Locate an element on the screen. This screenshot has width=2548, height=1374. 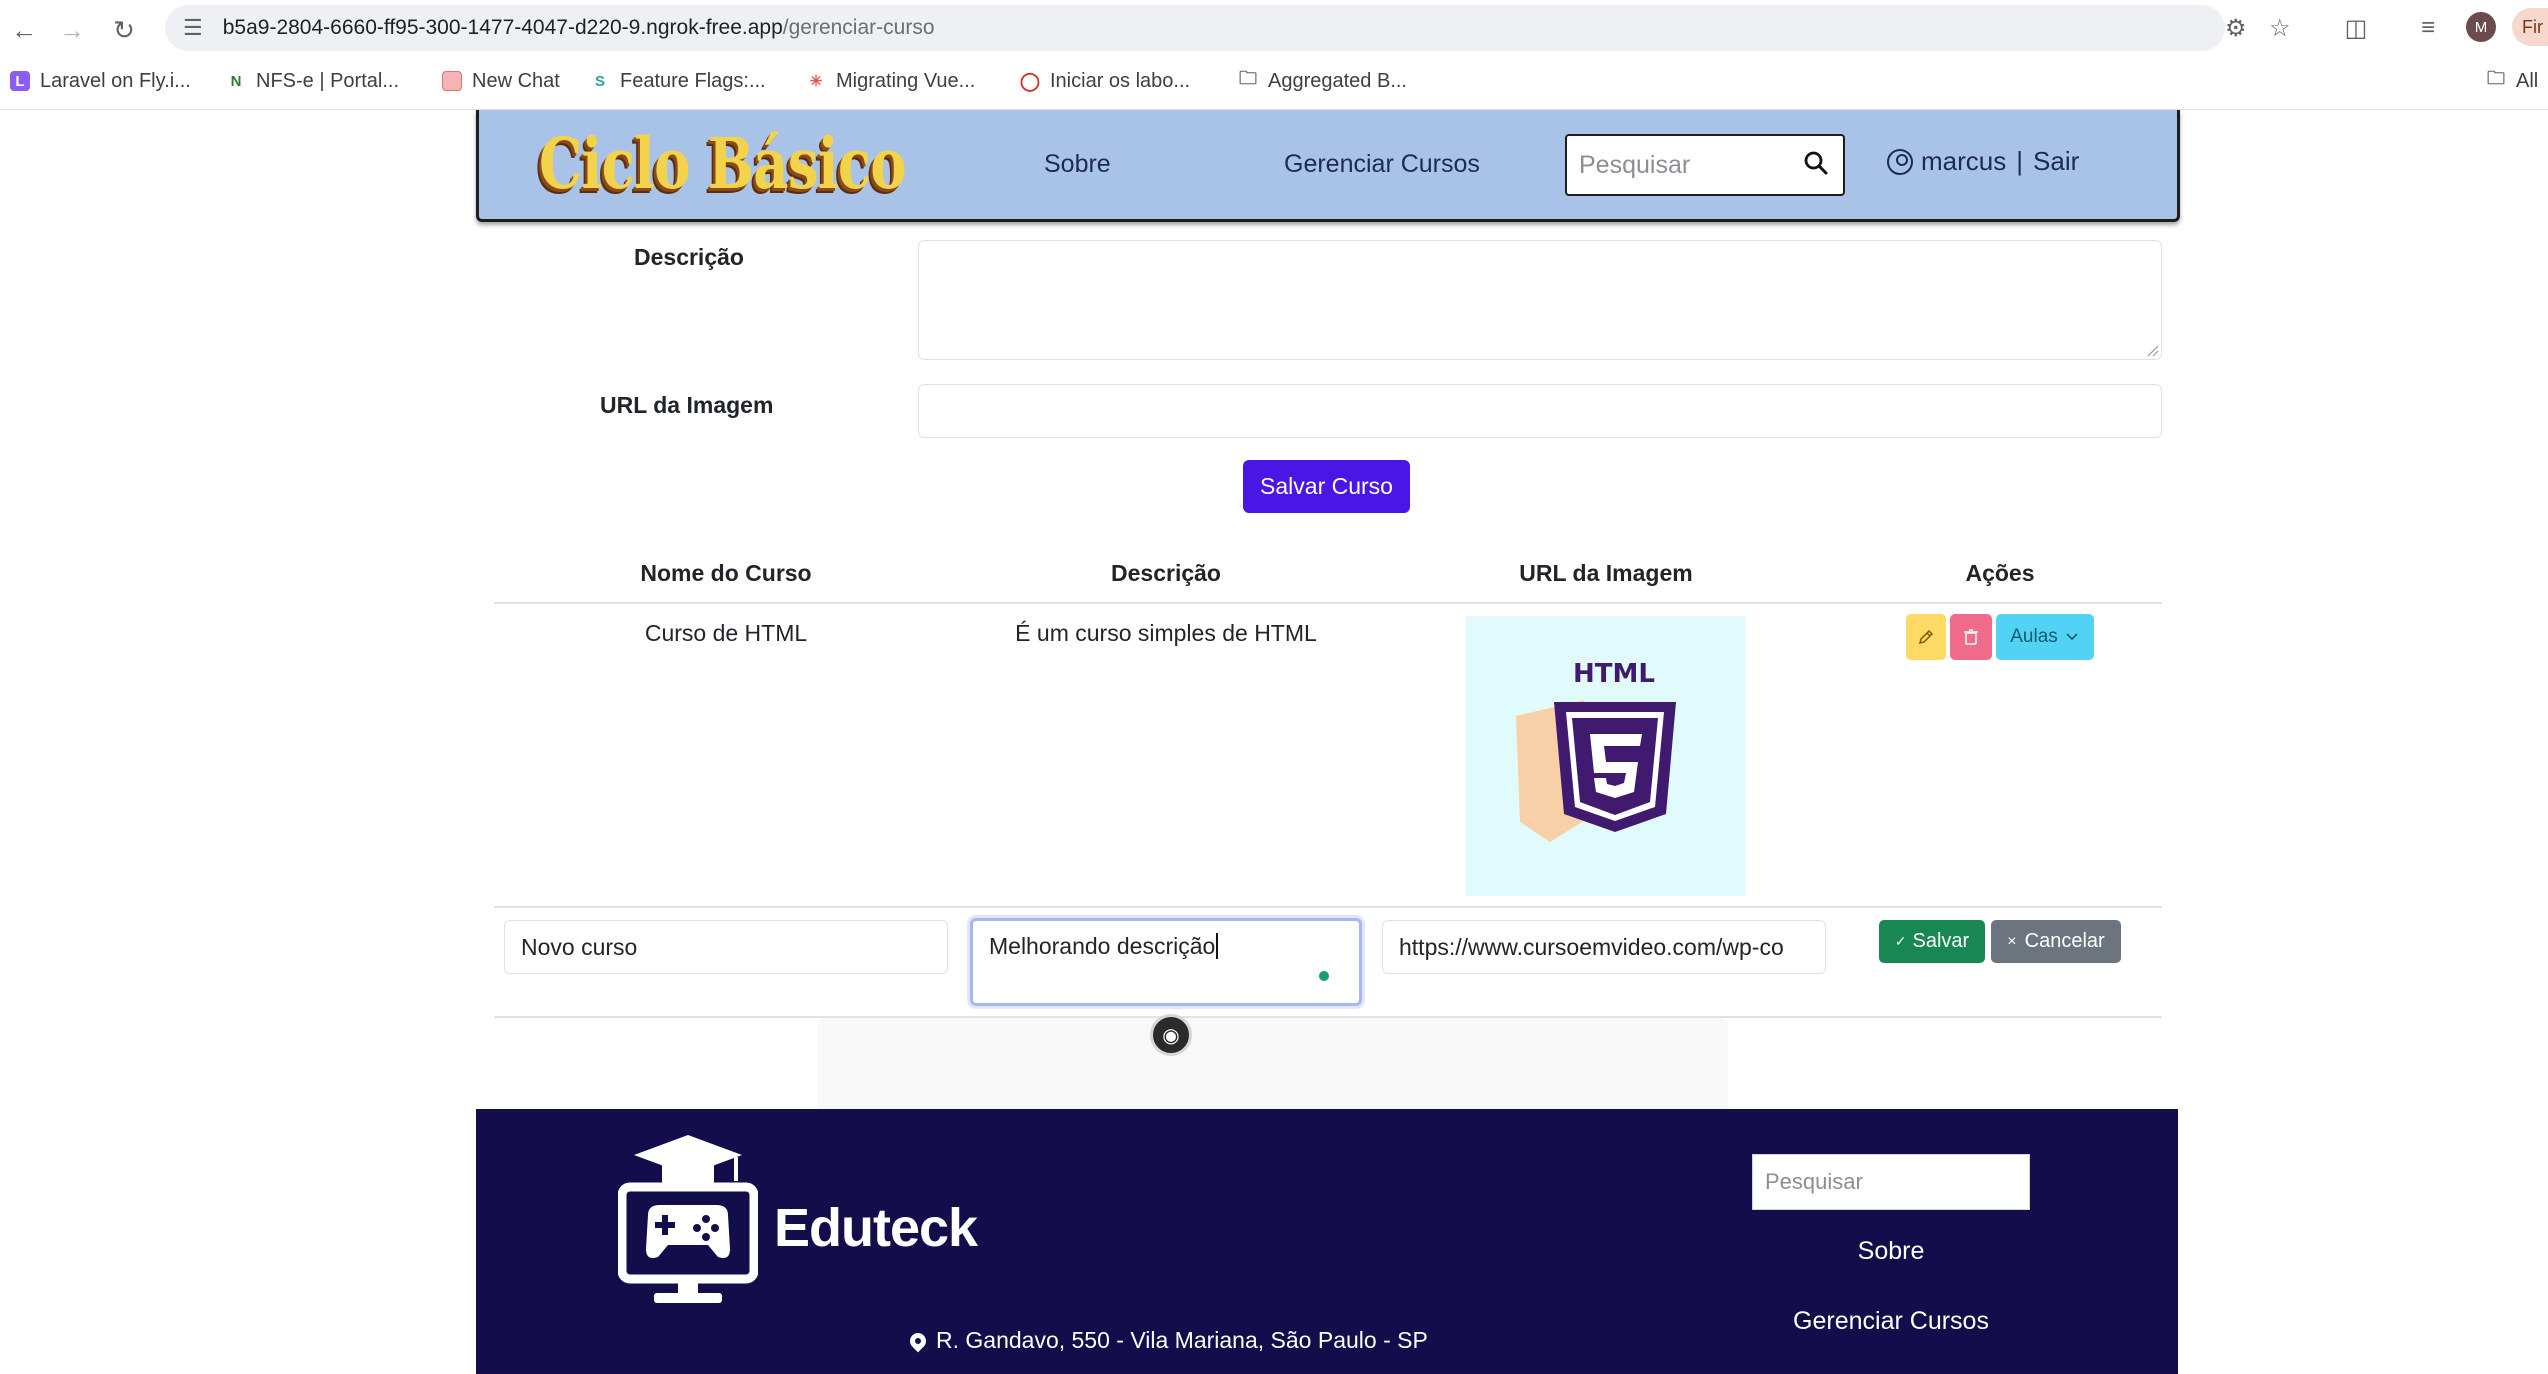
html5-logo-icon: HTML is located at coordinates (1596, 750).